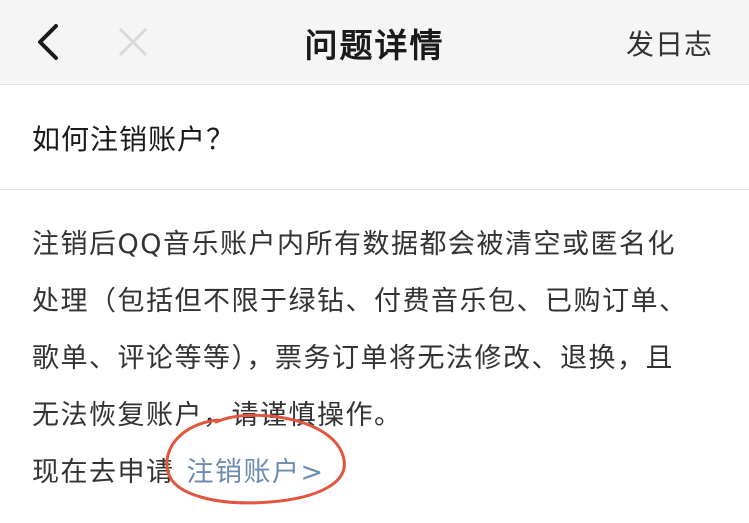  Describe the element at coordinates (256, 472) in the screenshot. I see `cancel-account-link: 注销账户>` at that location.